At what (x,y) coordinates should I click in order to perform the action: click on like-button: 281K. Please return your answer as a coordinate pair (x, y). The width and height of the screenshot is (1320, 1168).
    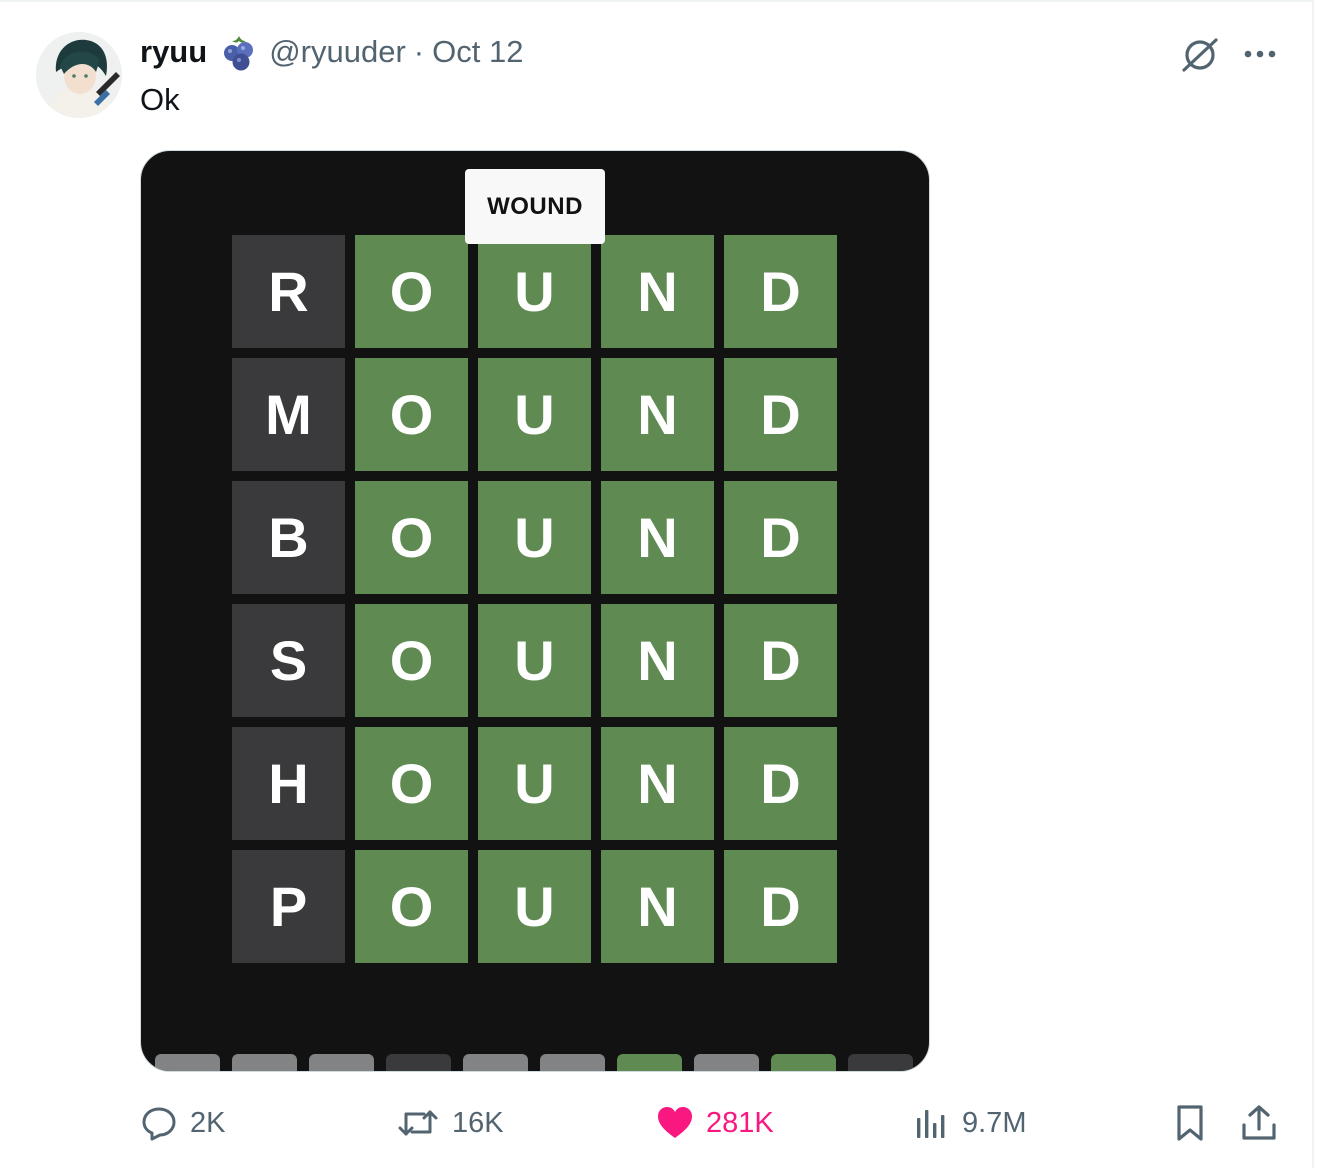
    Looking at the image, I should click on (715, 1123).